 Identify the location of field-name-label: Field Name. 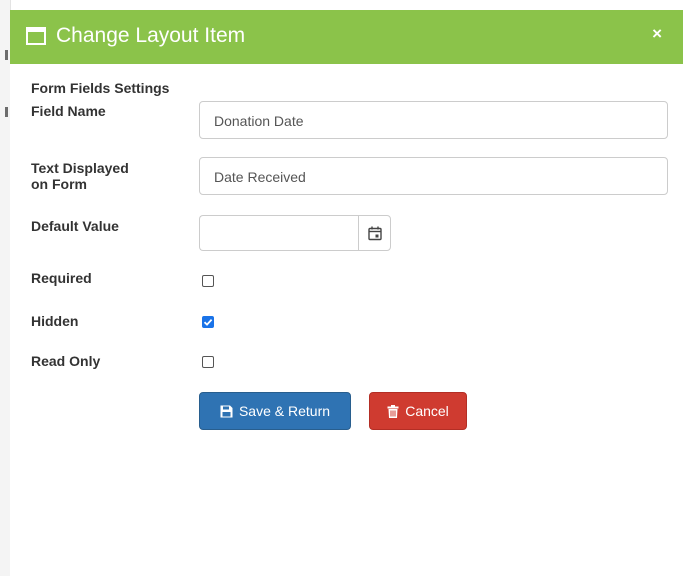
(68, 111).